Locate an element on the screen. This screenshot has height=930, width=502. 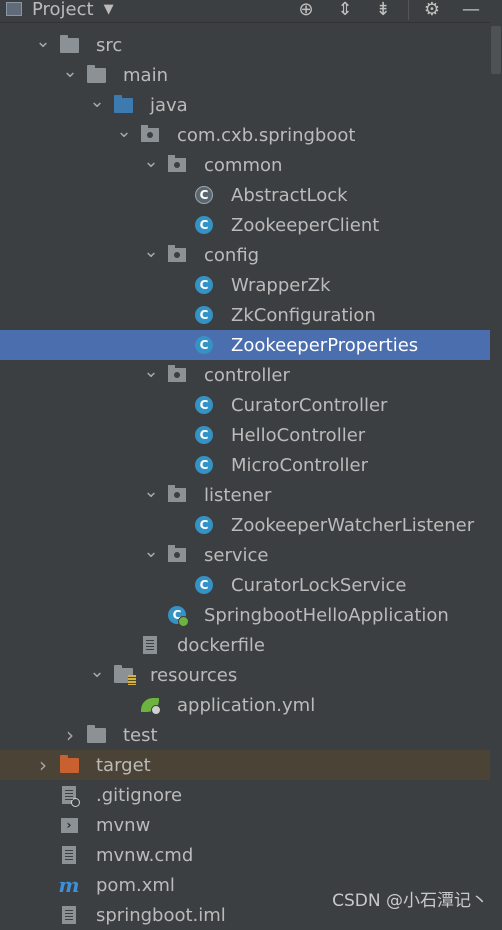
tree-item-controller: ⌄ controller is located at coordinates (245, 375).